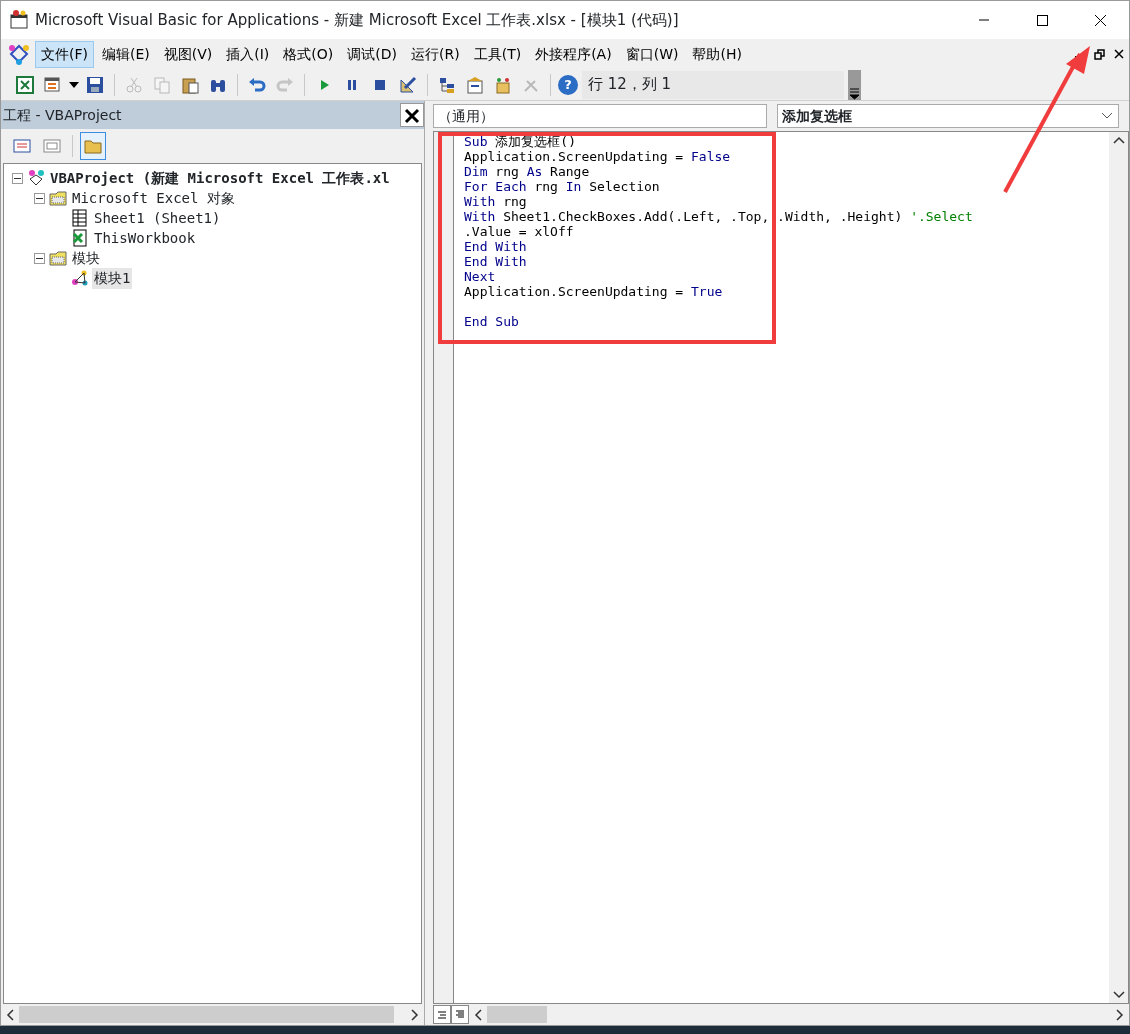 The image size is (1130, 1034). I want to click on redo-icon, so click(285, 84).